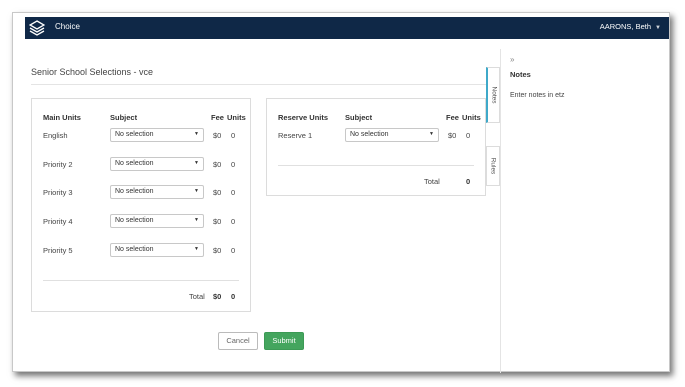 This screenshot has width=685, height=387. What do you see at coordinates (58, 221) in the screenshot?
I see `row-label-priority-4: Priority 4` at bounding box center [58, 221].